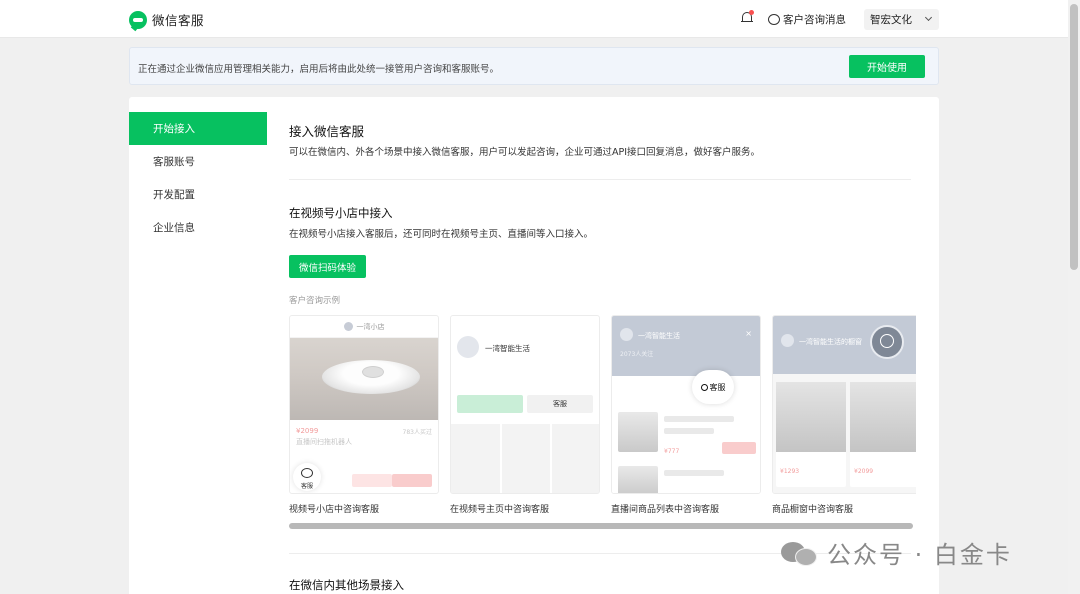  What do you see at coordinates (600, 179) in the screenshot?
I see `section-divider` at bounding box center [600, 179].